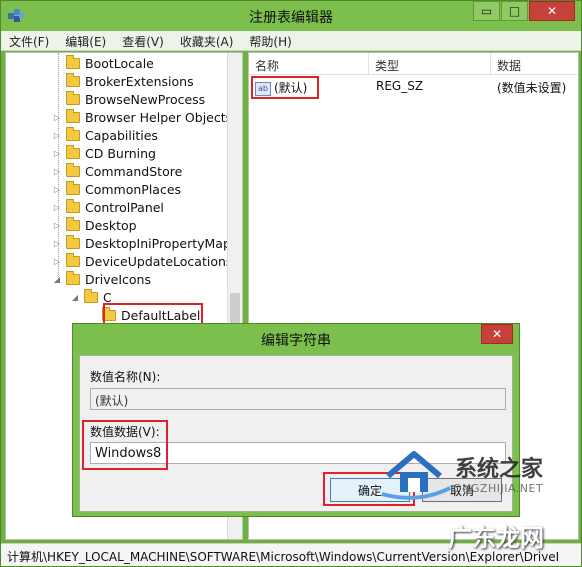  Describe the element at coordinates (134, 171) in the screenshot. I see `tree-item-label: CommandStore` at that location.